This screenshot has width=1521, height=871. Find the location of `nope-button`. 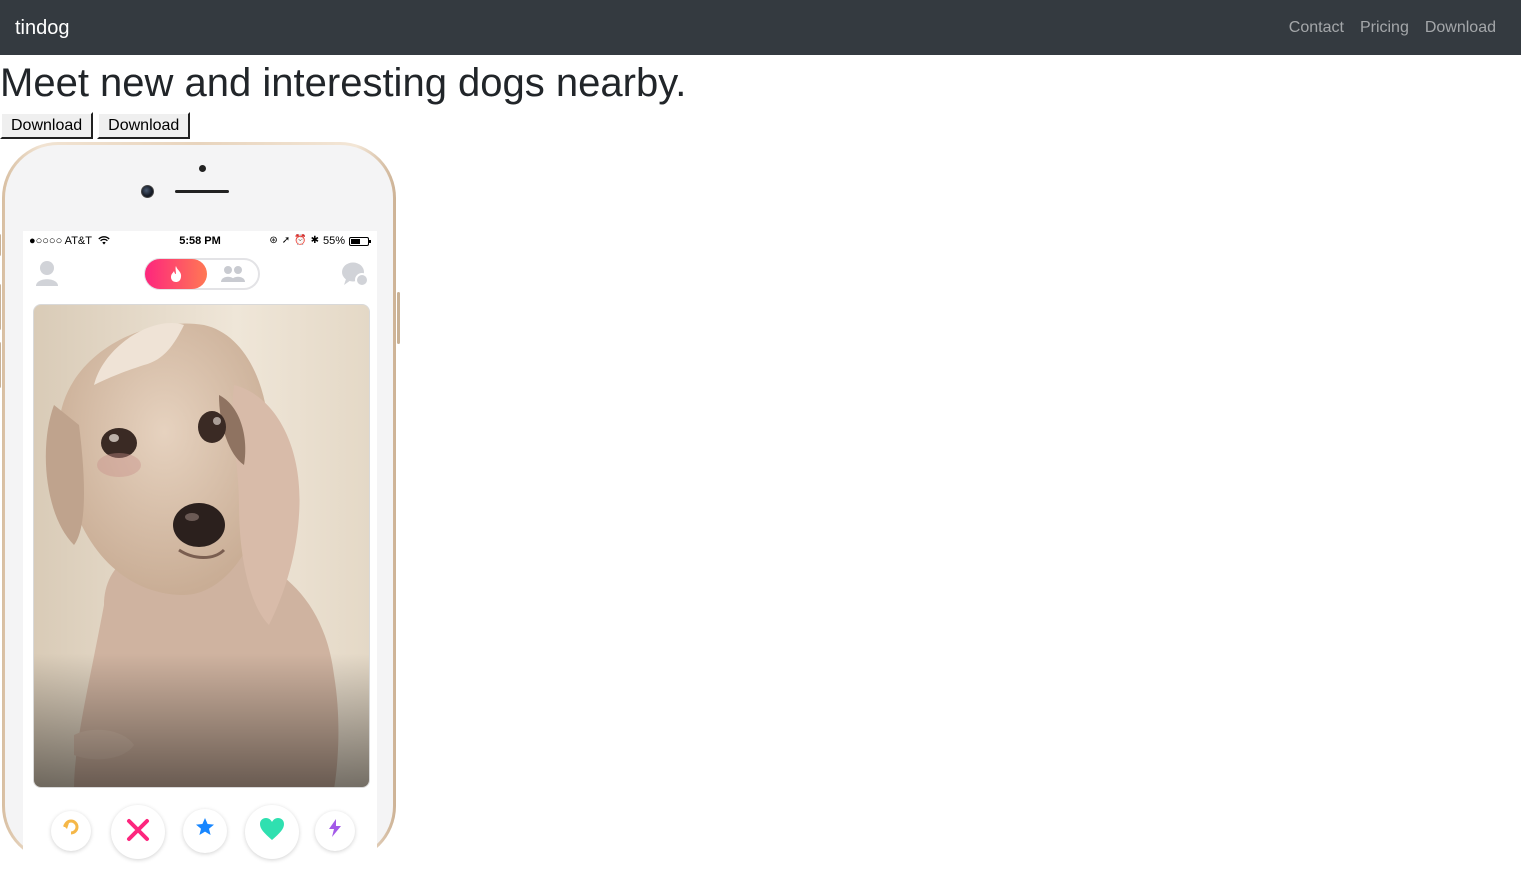

nope-button is located at coordinates (138, 832).